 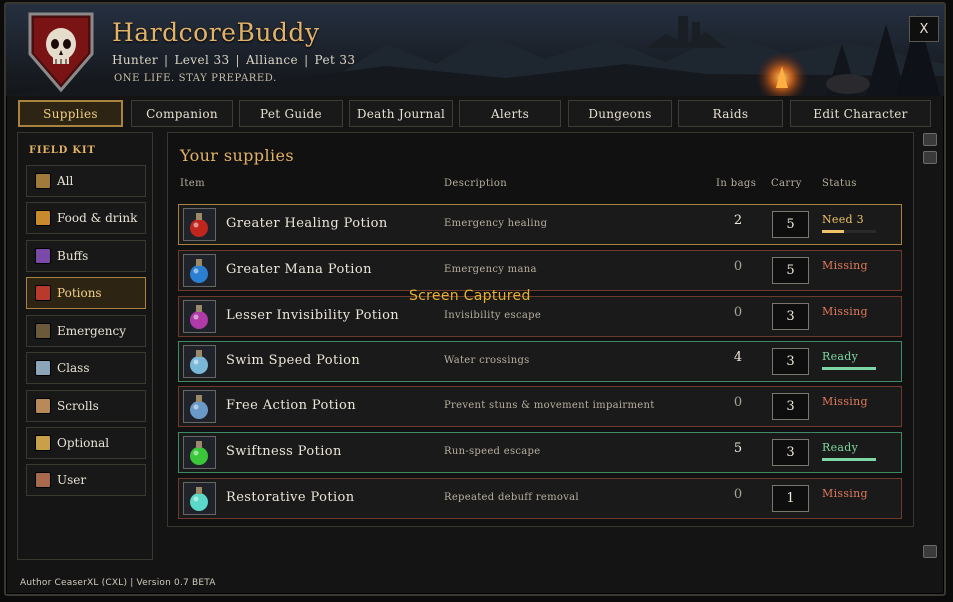 What do you see at coordinates (493, 315) in the screenshot?
I see `item-description: Invisibility escape` at bounding box center [493, 315].